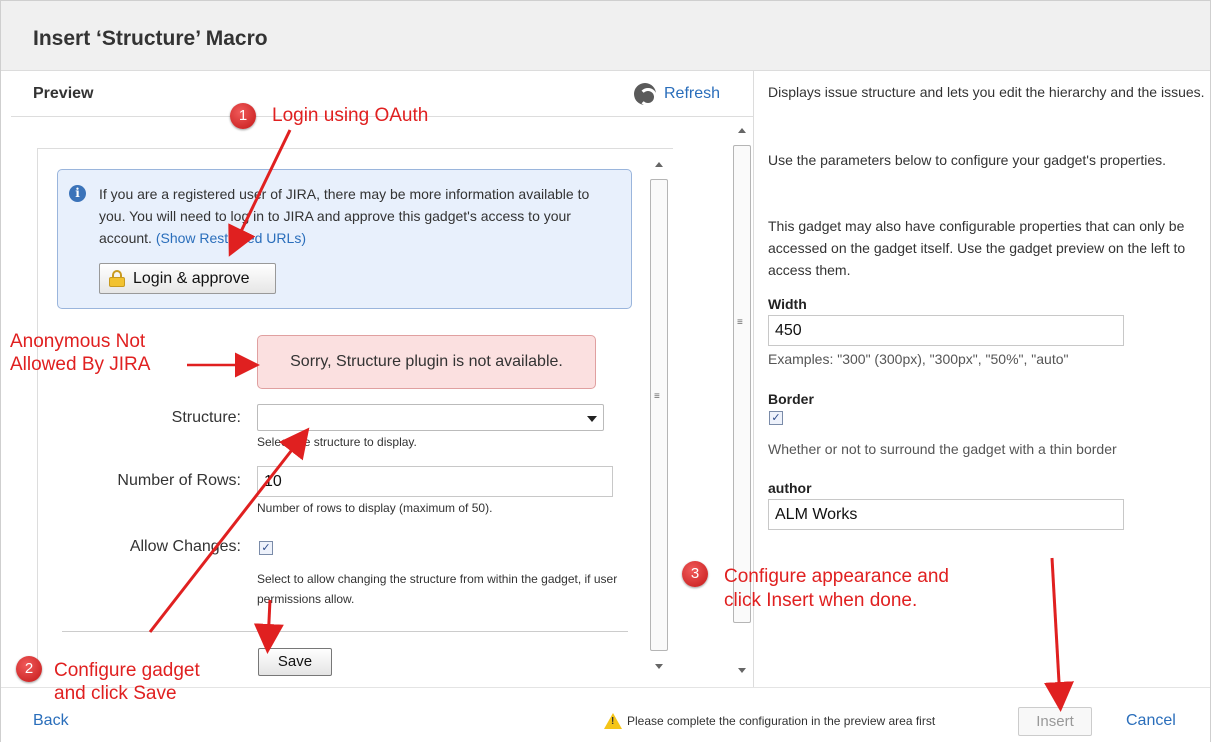 This screenshot has width=1211, height=742. What do you see at coordinates (1055, 721) in the screenshot?
I see `insert-button: Insert` at bounding box center [1055, 721].